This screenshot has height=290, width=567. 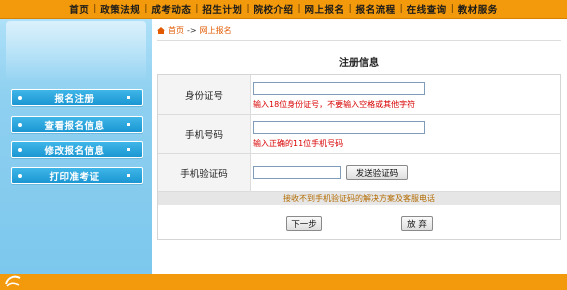 I want to click on phone-row: 手机号码 输入正确的11位手机号码, so click(x=359, y=134).